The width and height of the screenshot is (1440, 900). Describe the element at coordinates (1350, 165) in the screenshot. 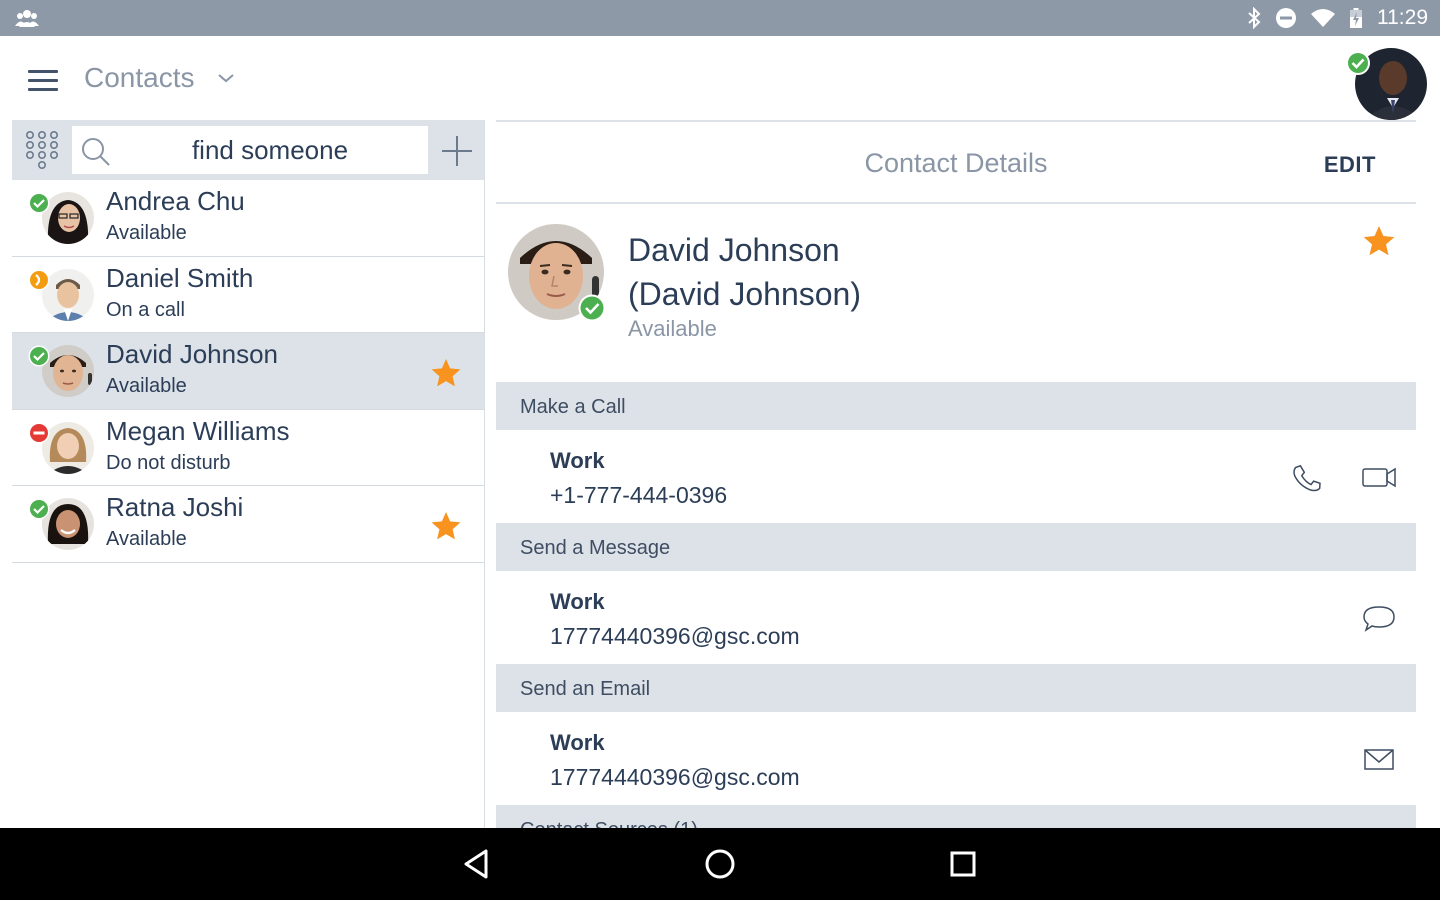

I see `edit-button: EDIT` at that location.